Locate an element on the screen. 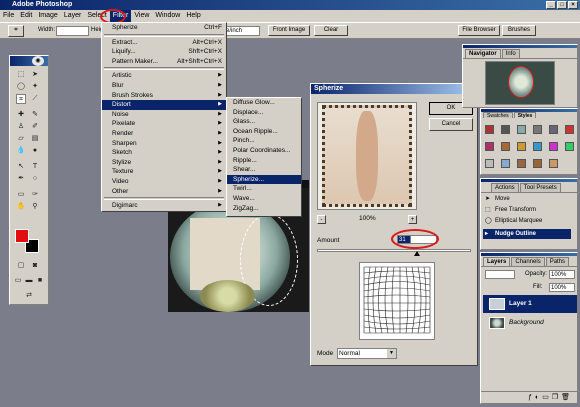 This screenshot has height=407, width=580. healing-brush-icon: ✚ is located at coordinates (21, 115).